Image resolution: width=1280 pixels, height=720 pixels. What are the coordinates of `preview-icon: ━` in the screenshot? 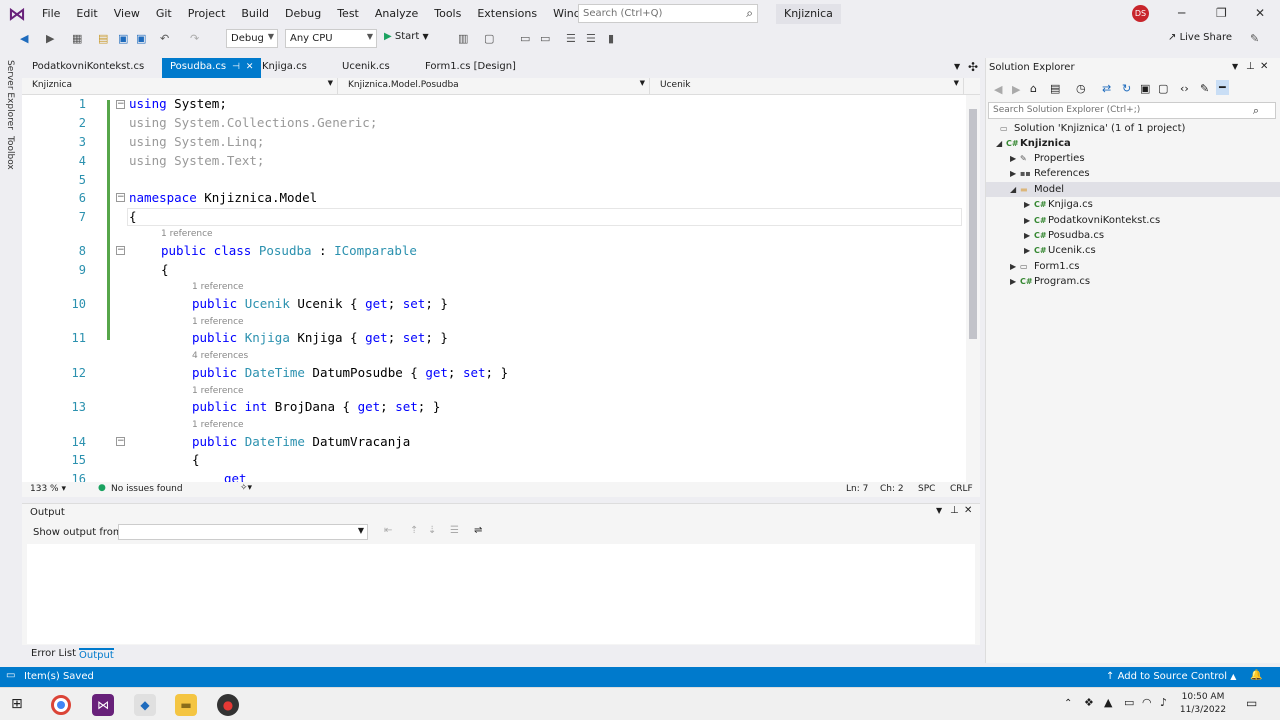 It's located at (1222, 87).